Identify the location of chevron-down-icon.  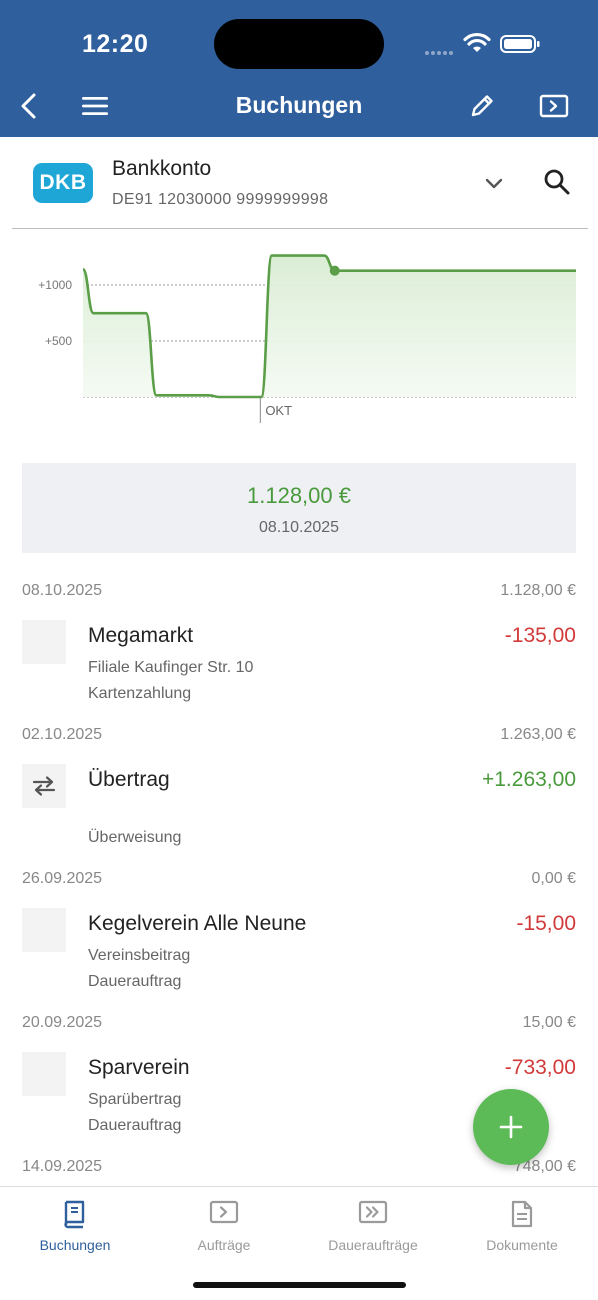
(494, 183).